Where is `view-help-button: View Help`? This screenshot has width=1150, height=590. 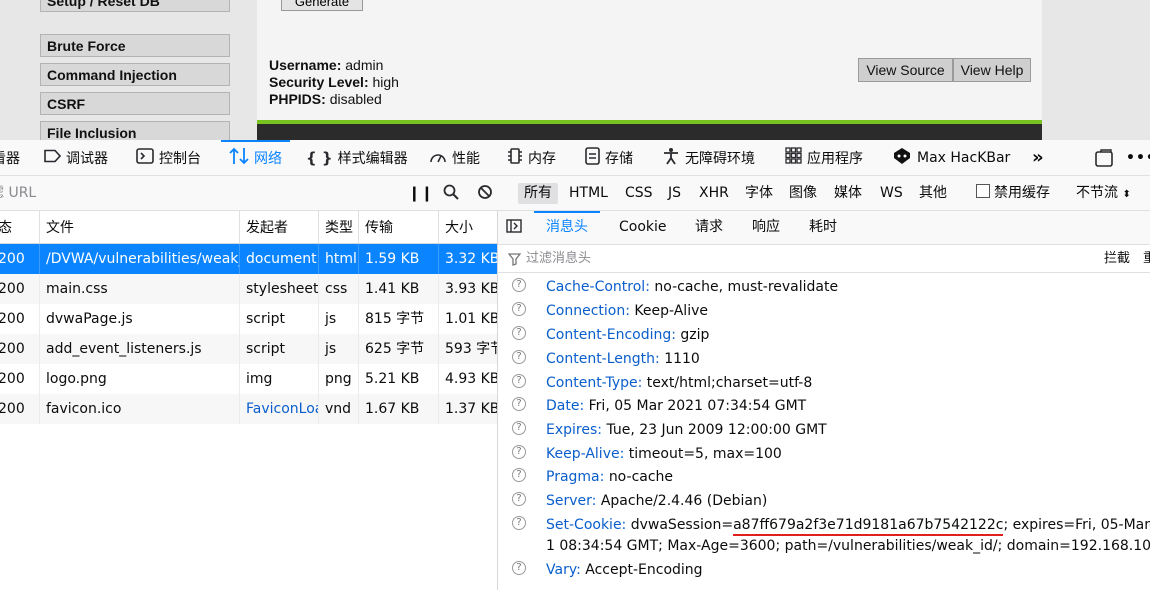 view-help-button: View Help is located at coordinates (992, 70).